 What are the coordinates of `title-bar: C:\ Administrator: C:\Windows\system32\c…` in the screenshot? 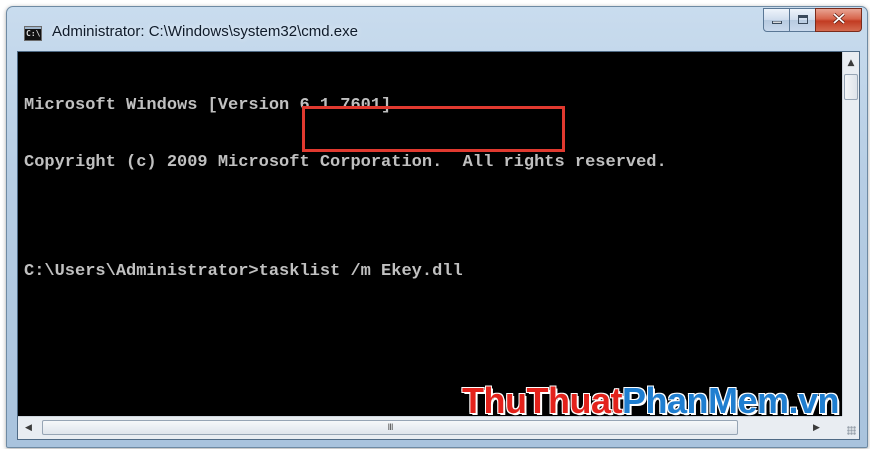 It's located at (437, 29).